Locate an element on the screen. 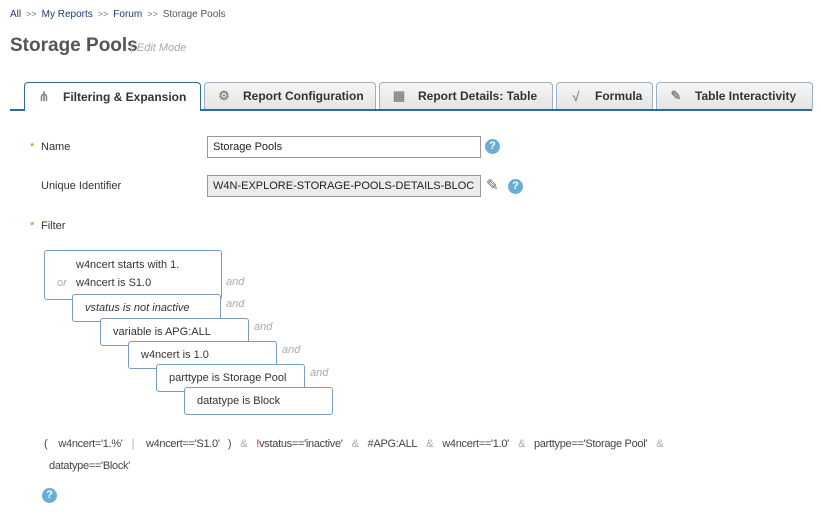  breadcrumb-my-reports: My Reports is located at coordinates (67, 14).